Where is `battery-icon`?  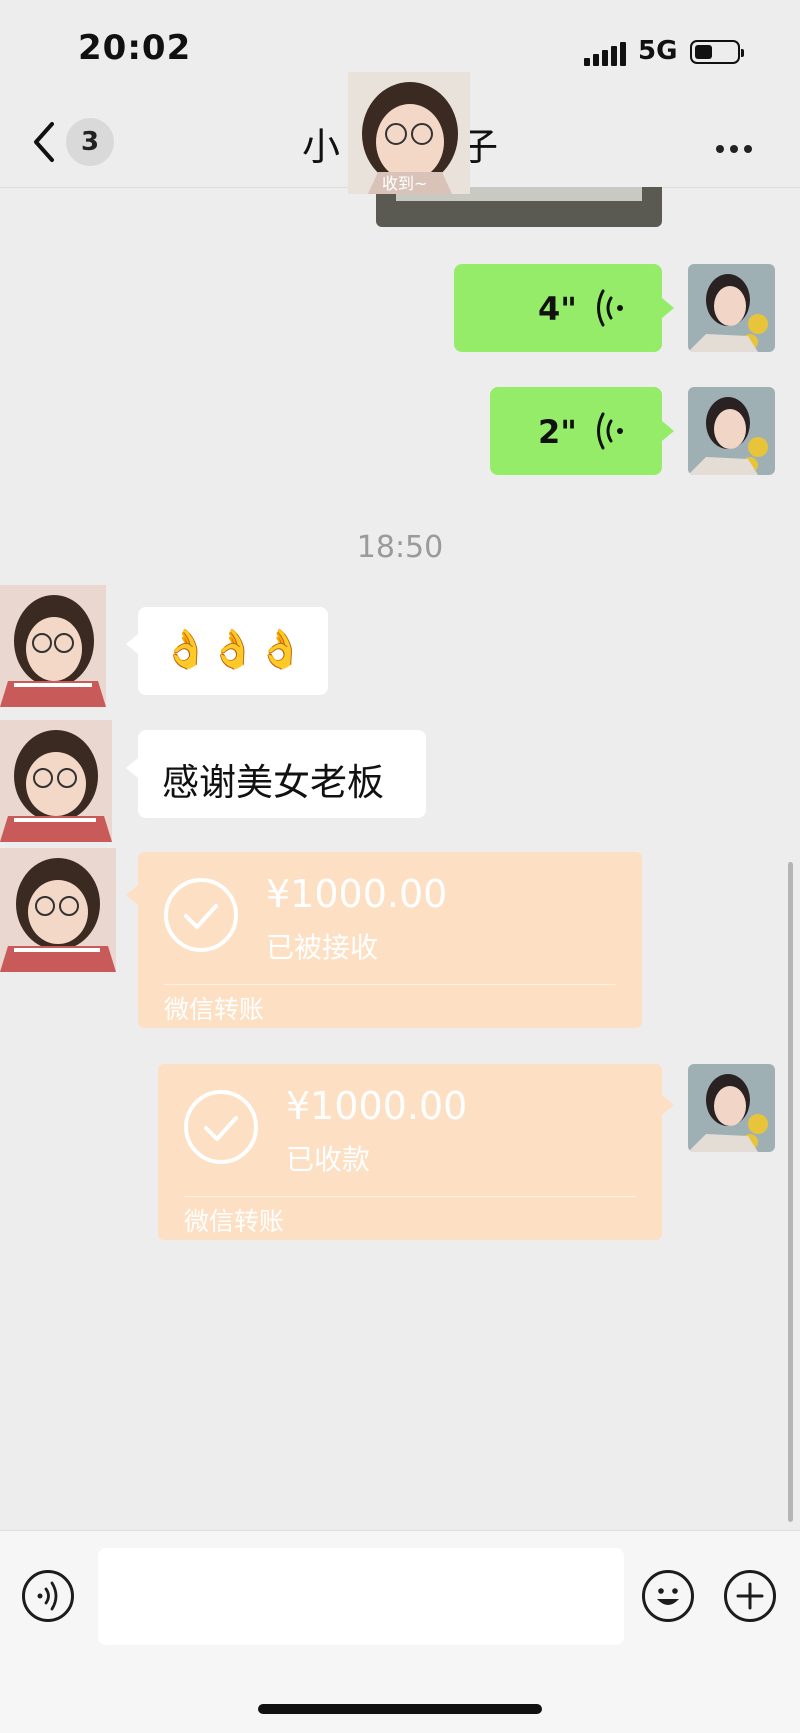 battery-icon is located at coordinates (717, 52).